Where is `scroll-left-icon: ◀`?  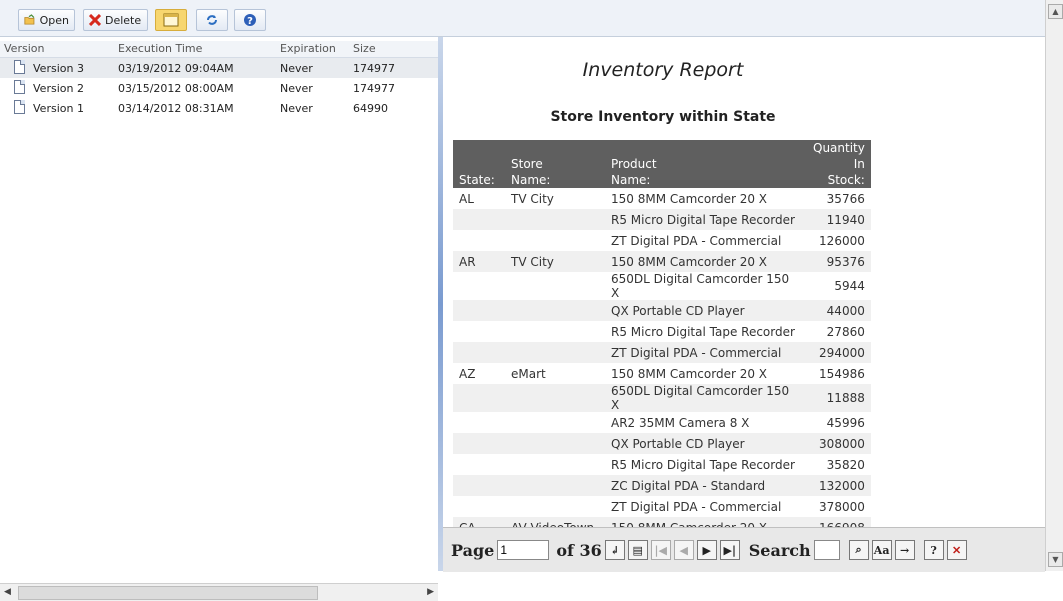
scroll-left-icon: ◀ is located at coordinates (7, 592).